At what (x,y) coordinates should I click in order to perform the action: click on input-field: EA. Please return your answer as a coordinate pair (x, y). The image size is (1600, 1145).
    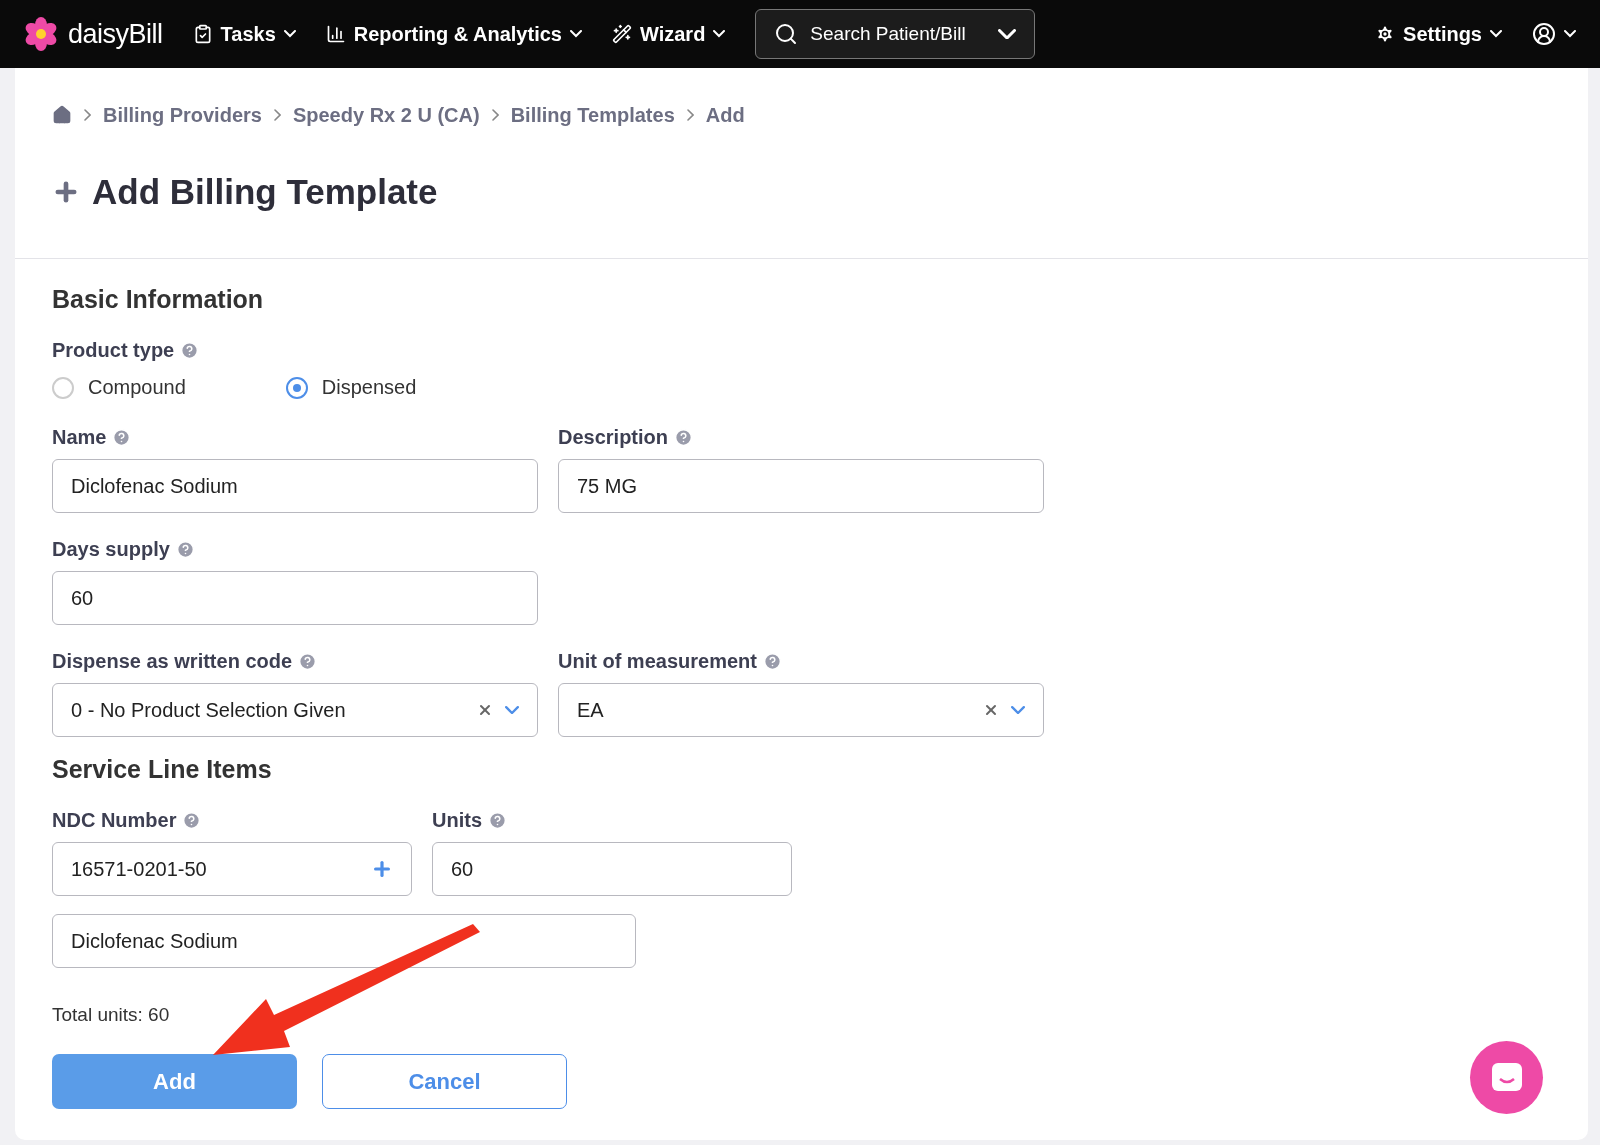
    Looking at the image, I should click on (801, 710).